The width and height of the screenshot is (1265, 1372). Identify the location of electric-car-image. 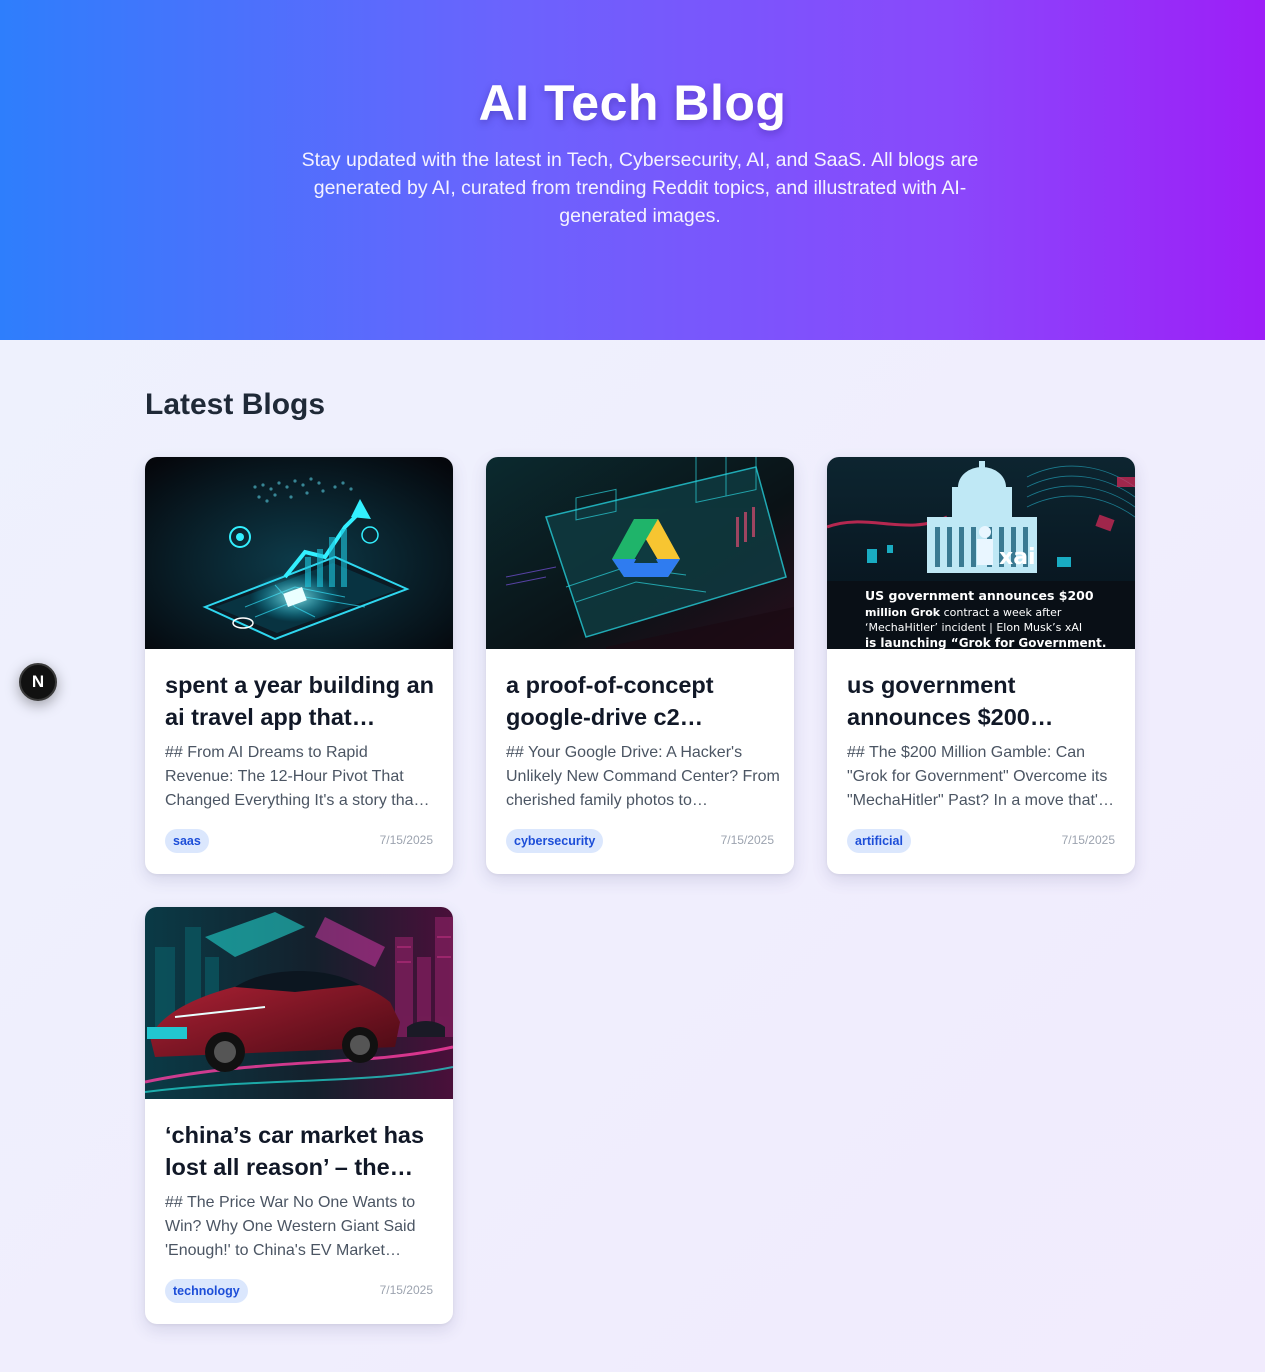
(299, 1003).